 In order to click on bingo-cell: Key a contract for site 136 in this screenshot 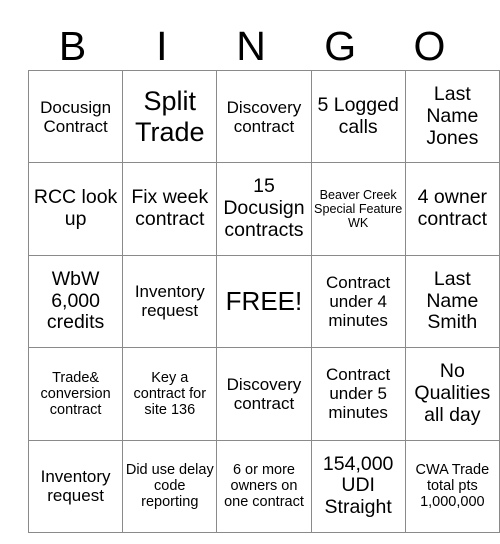, I will do `click(170, 394)`.